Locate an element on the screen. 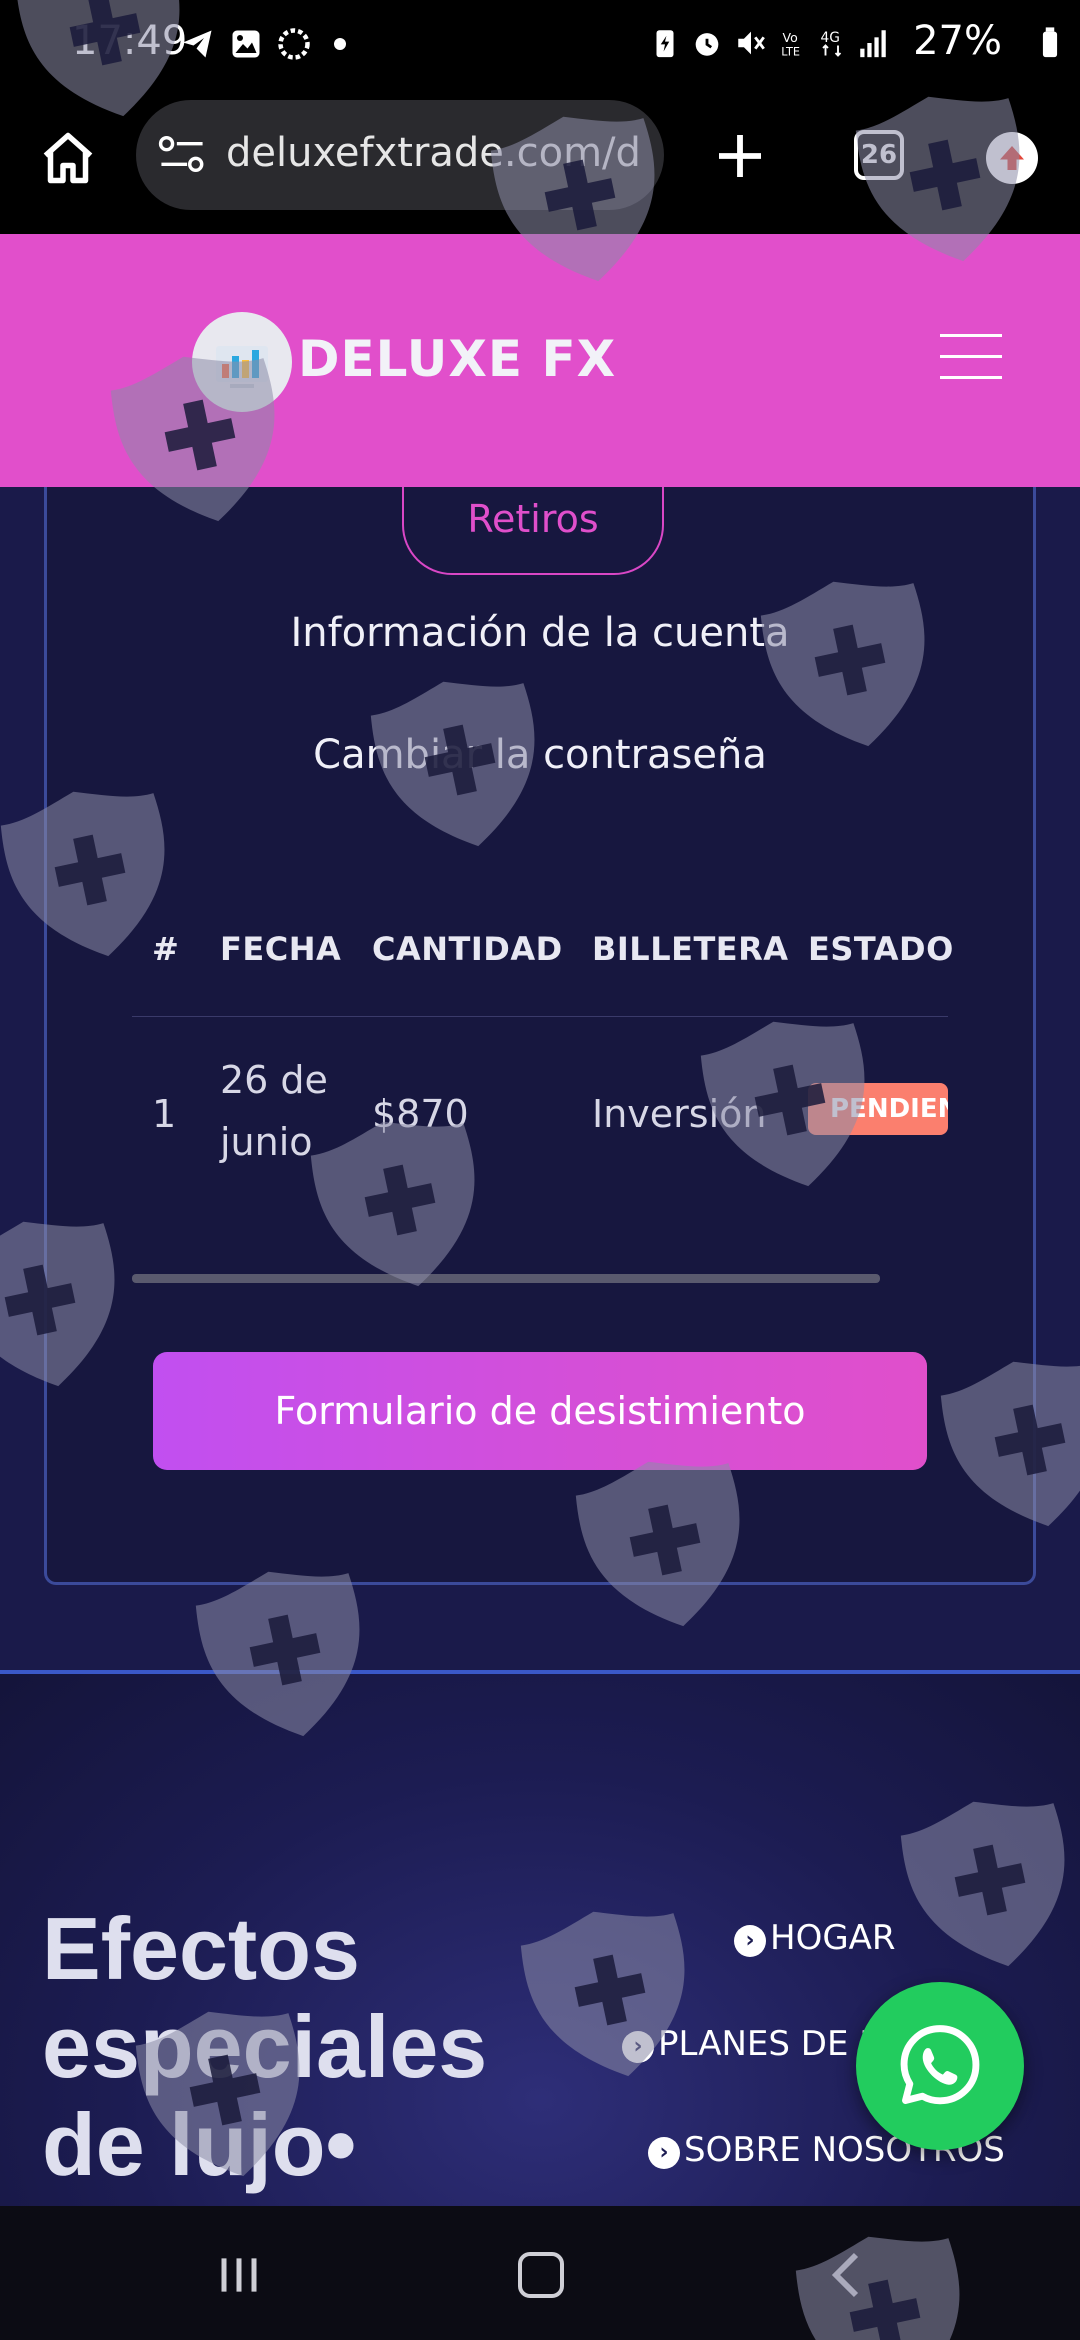 Image resolution: width=1080 pixels, height=2340 pixels. tab-withdrawals: Retiros is located at coordinates (533, 531).